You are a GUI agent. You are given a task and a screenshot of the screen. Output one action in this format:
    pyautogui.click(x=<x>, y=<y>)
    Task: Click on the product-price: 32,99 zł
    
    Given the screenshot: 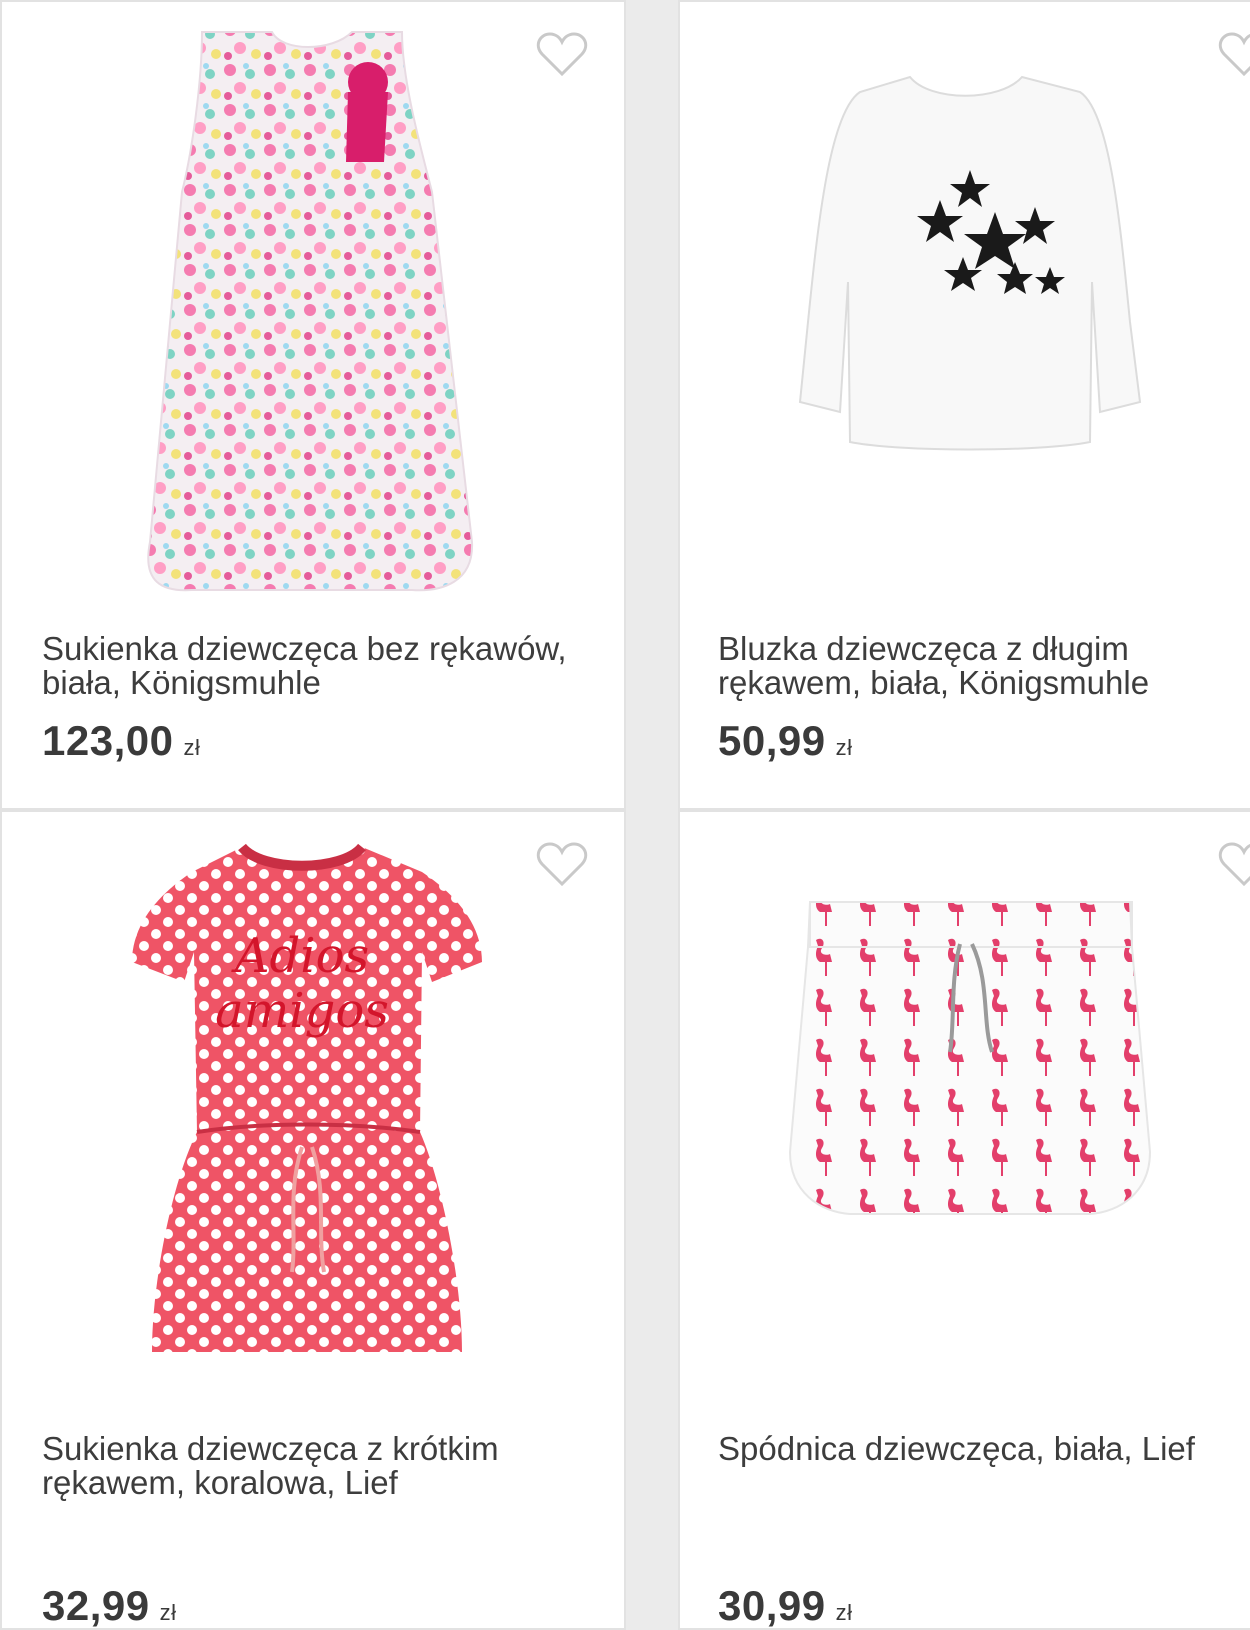 What is the action you would take?
    pyautogui.click(x=109, y=1605)
    